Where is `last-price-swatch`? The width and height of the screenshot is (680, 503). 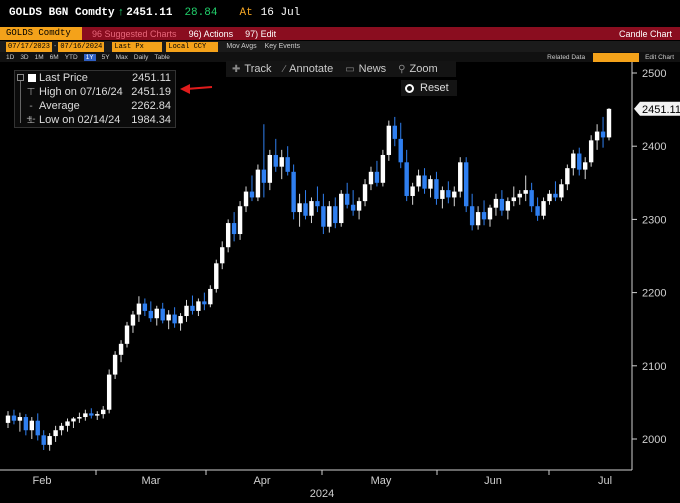
last-price-swatch is located at coordinates (32, 78).